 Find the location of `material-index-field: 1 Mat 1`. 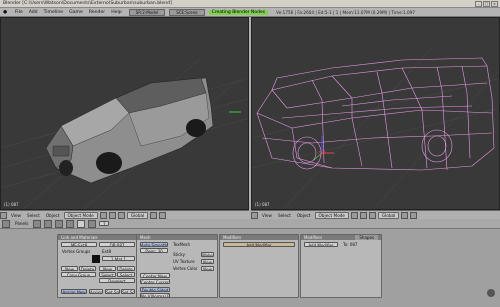

material-index-field: 1 Mat 1 is located at coordinates (118, 258).